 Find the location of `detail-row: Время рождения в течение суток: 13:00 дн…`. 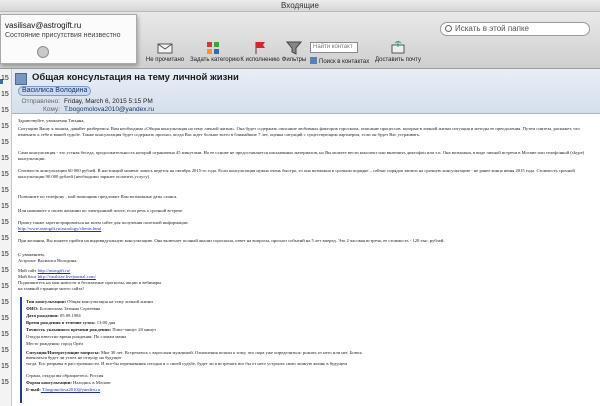

detail-row: Время рождения в течение суток: 13:00 дн… is located at coordinates (70, 322).